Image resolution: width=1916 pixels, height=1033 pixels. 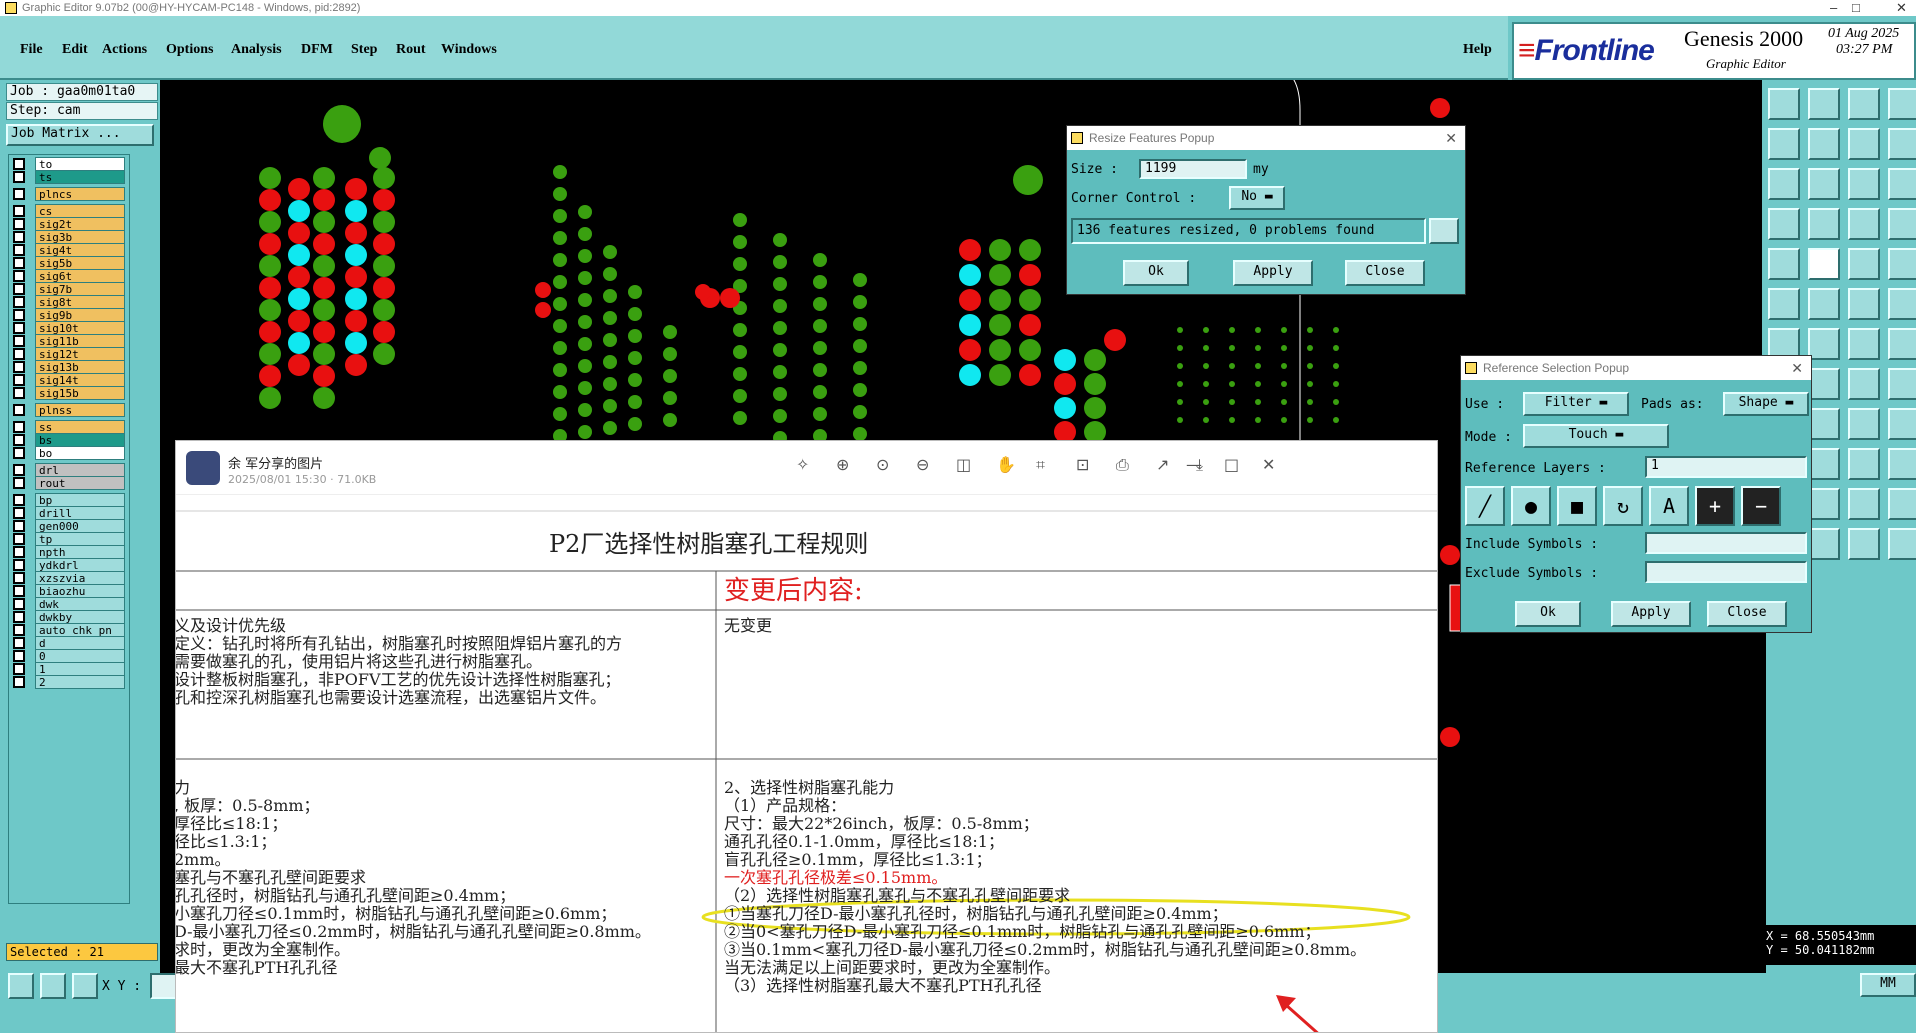 I want to click on ref-close-button: Close, so click(x=1747, y=614).